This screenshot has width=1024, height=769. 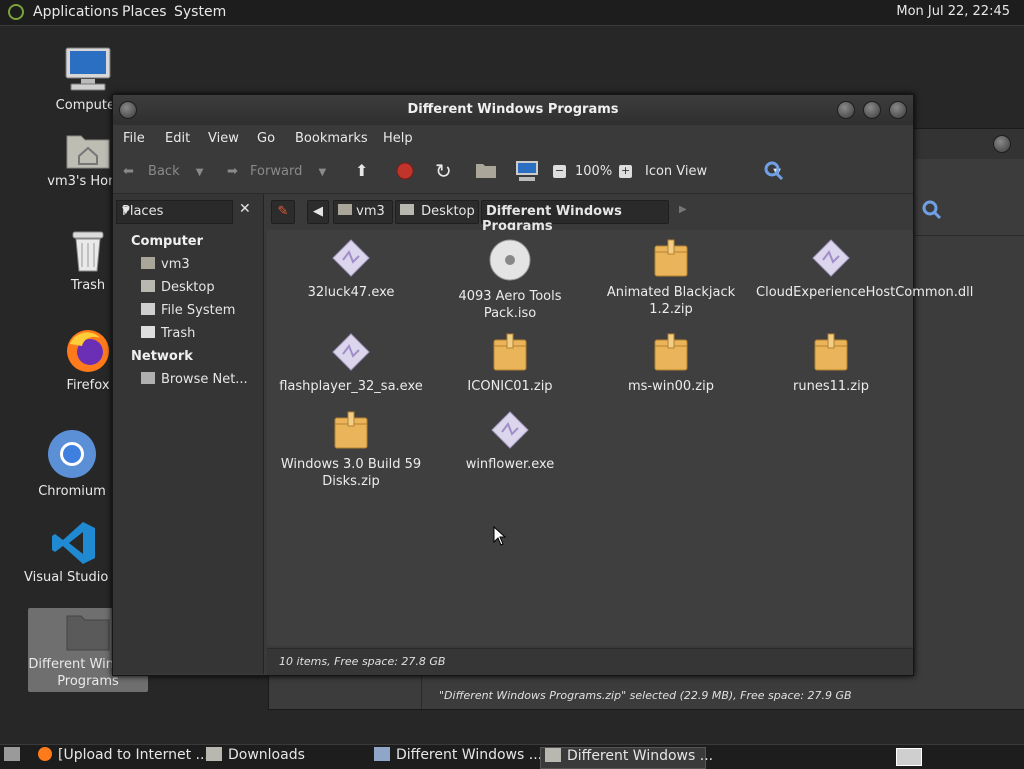 What do you see at coordinates (872, 110) in the screenshot?
I see `window-maximize-button` at bounding box center [872, 110].